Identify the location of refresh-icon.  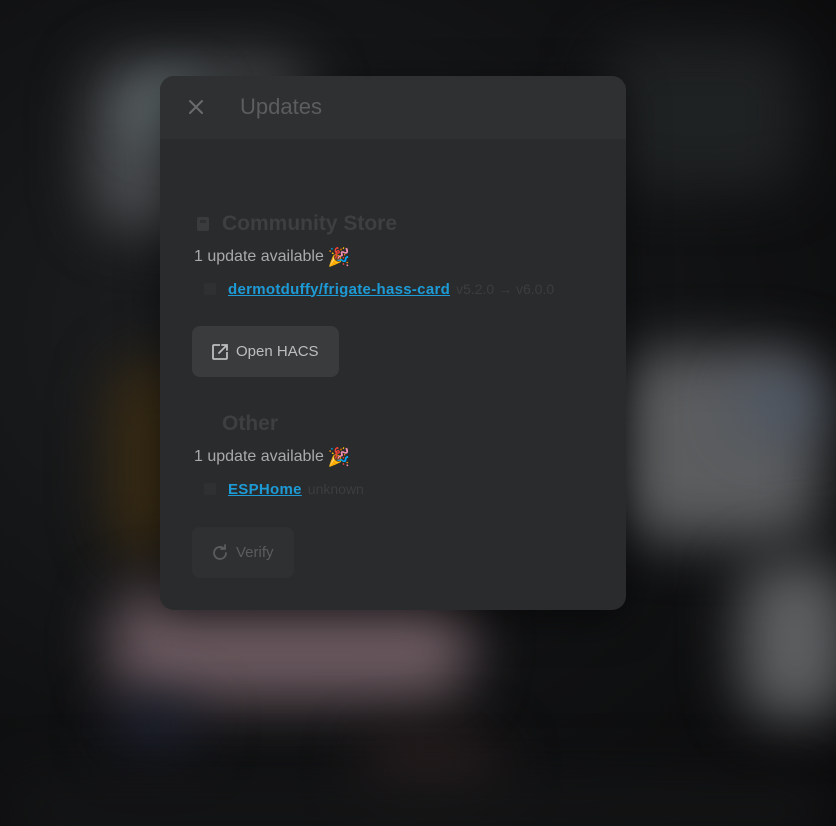
(220, 551).